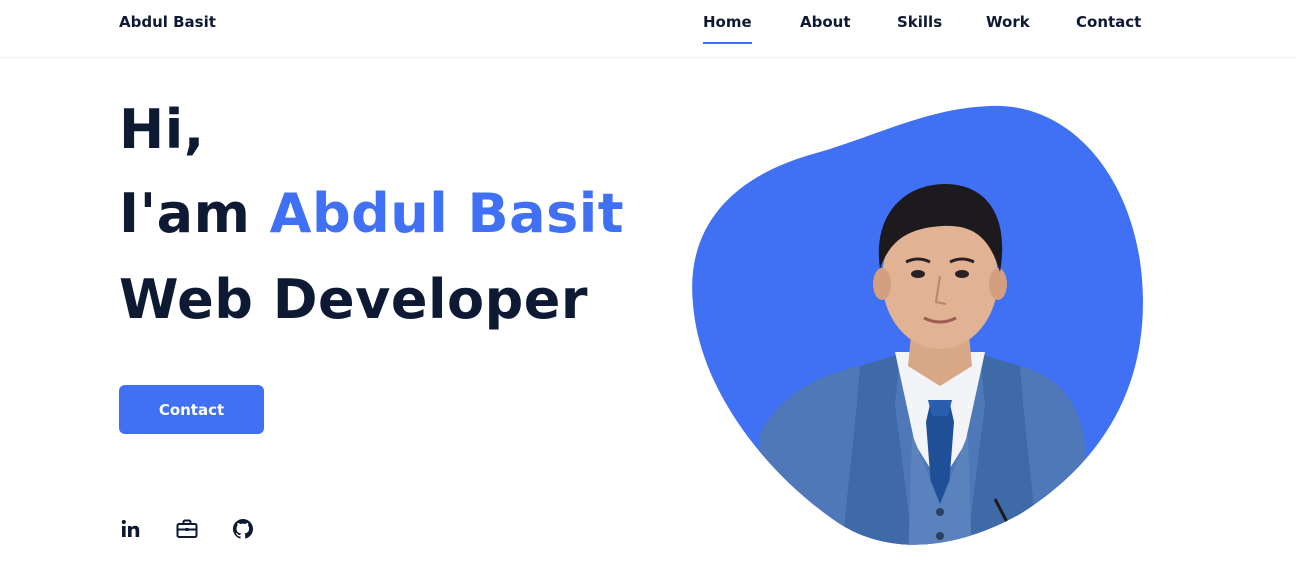 Image resolution: width=1296 pixels, height=582 pixels. What do you see at coordinates (1108, 22) in the screenshot?
I see `nav-contact: Contact` at bounding box center [1108, 22].